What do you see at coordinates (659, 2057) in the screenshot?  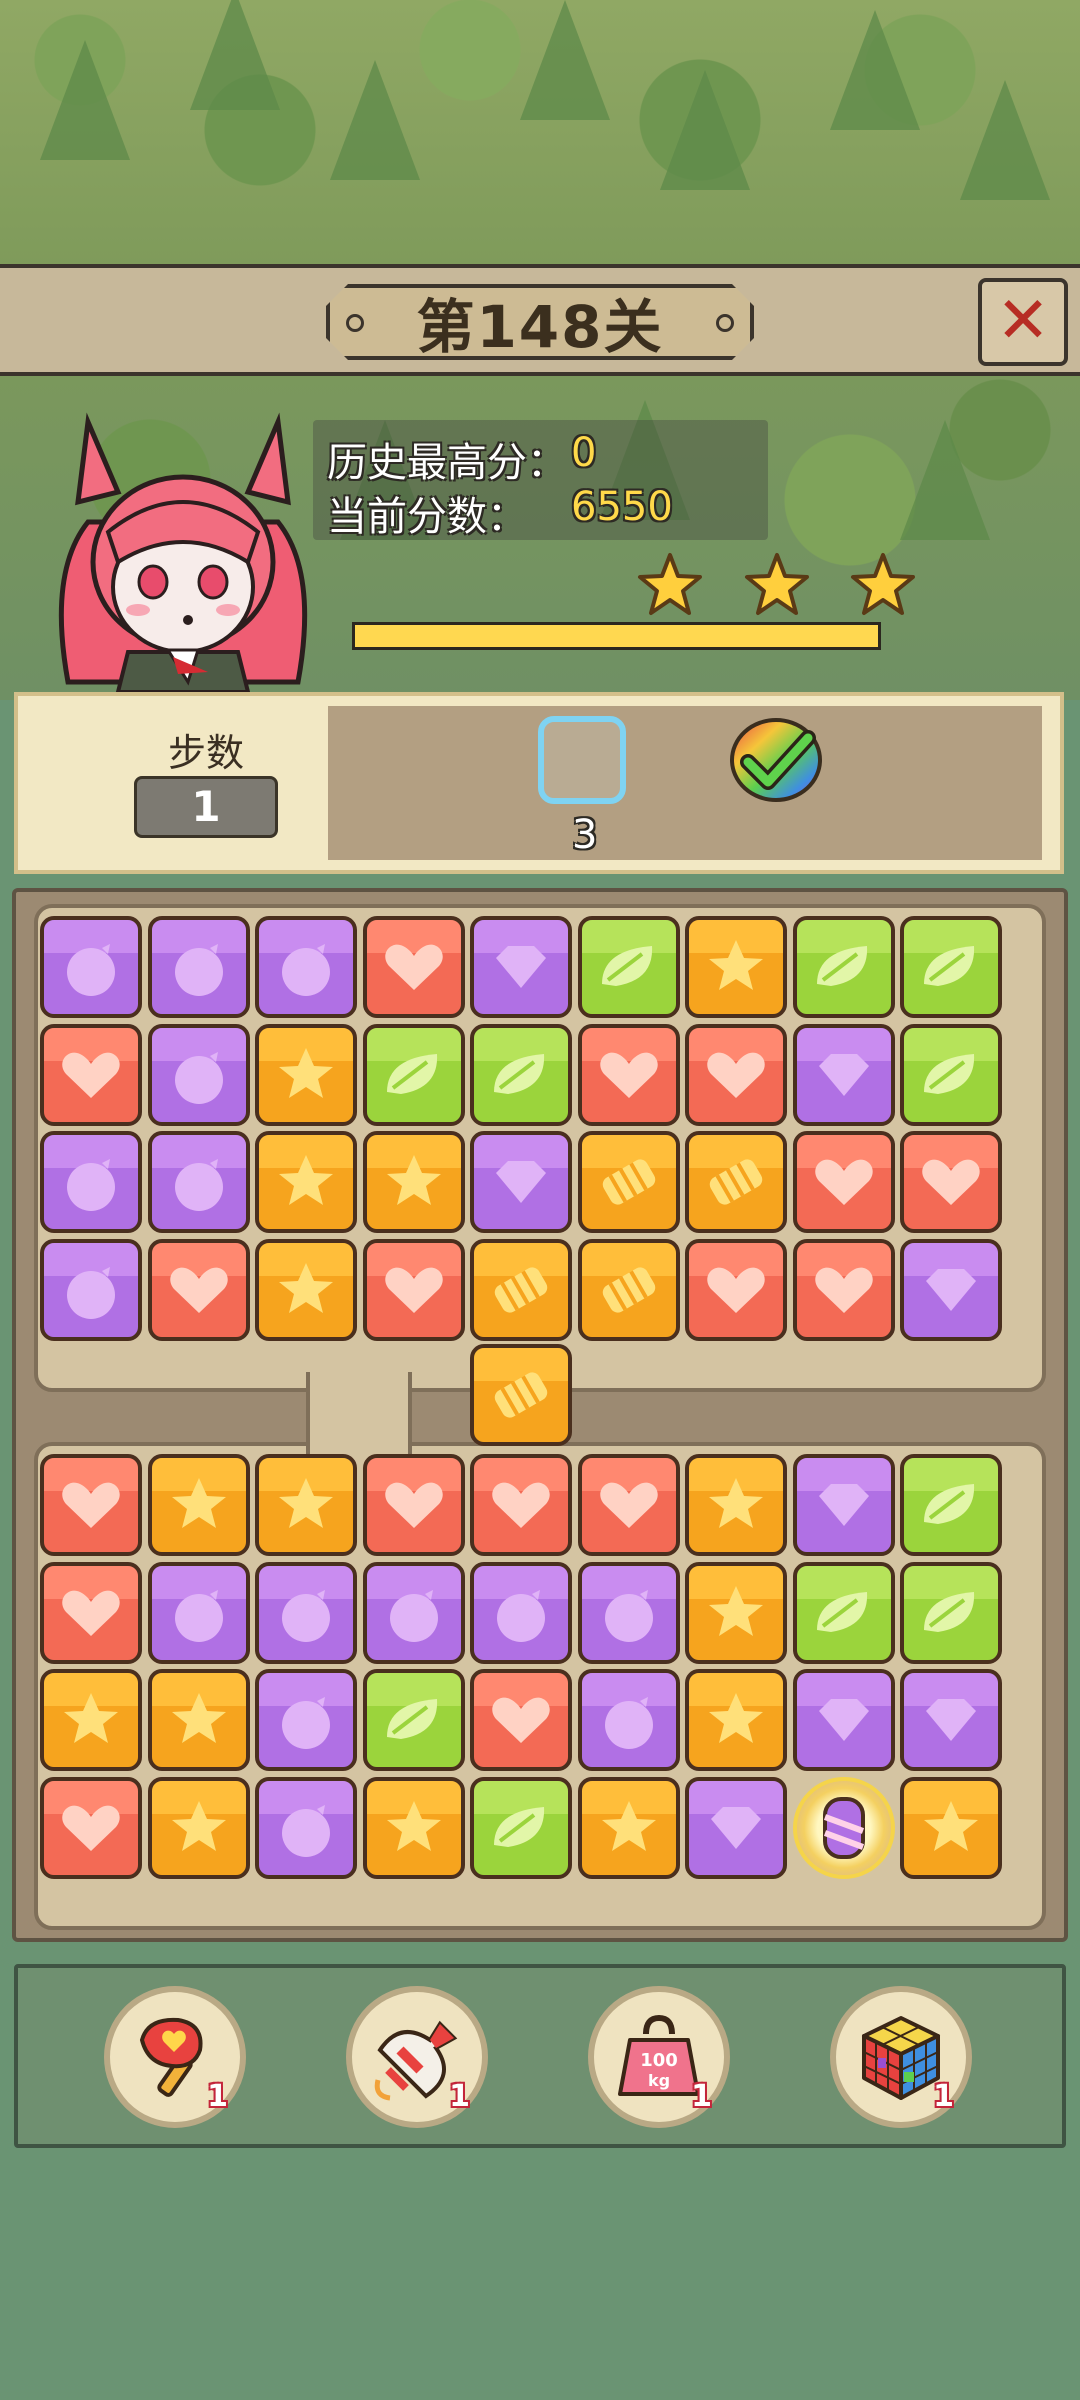 I see `weight-button: 100 kg 1` at bounding box center [659, 2057].